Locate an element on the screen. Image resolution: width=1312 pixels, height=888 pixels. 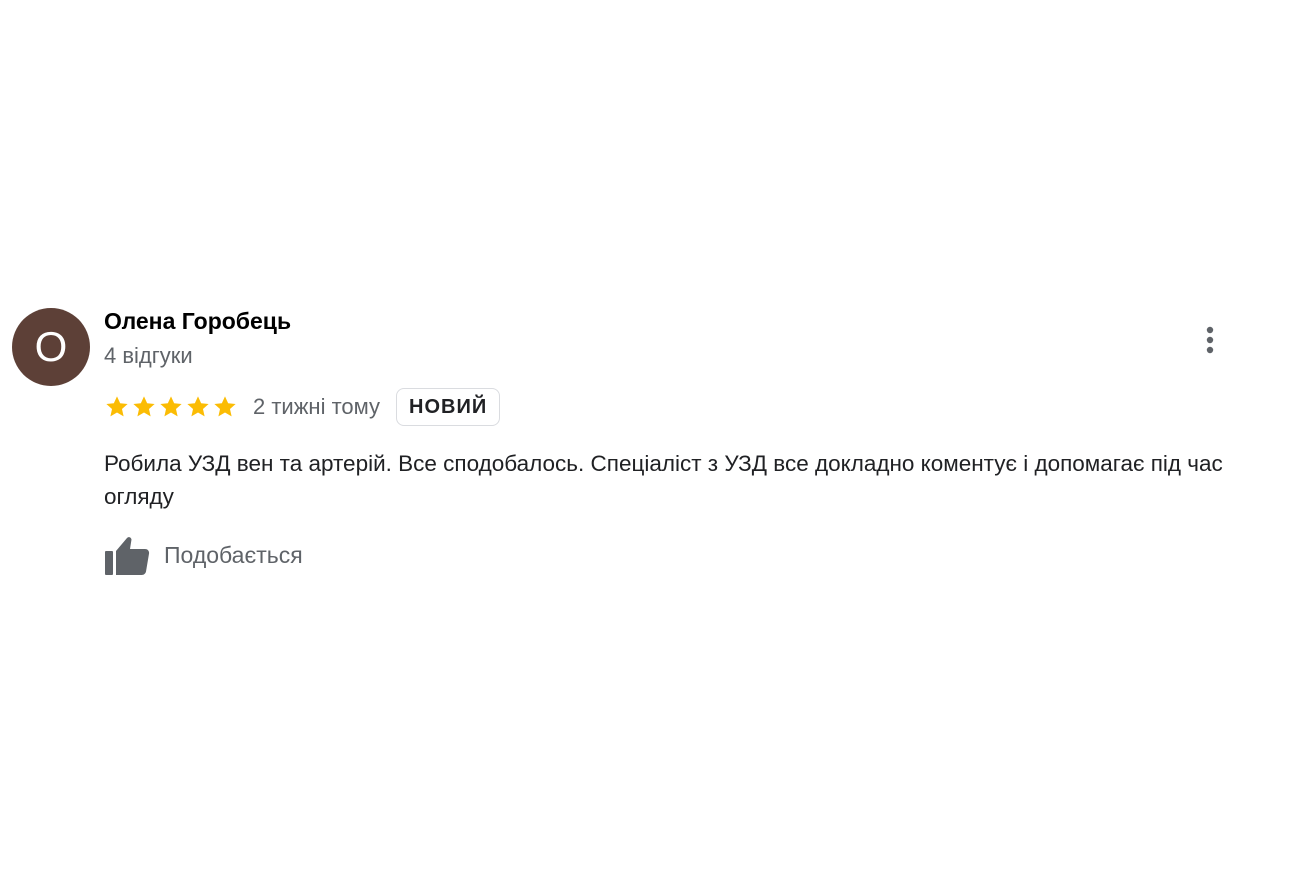
rating-row: 2 тижні тому НОВИЙ is located at coordinates (302, 407).